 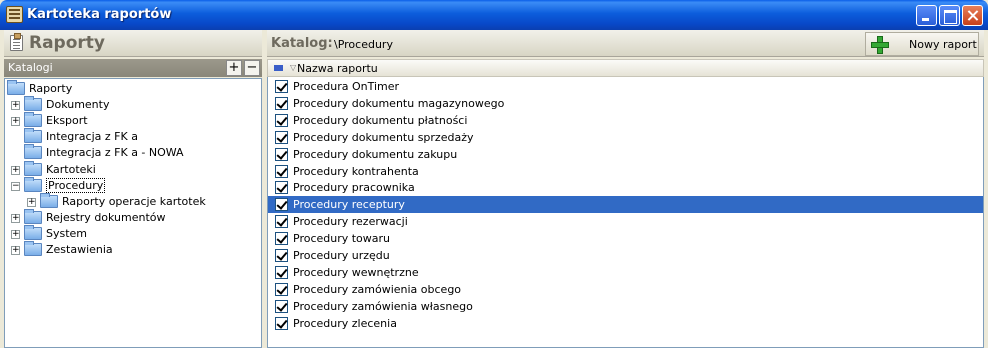 I want to click on report-row: Procedury dokumentu magazynowego, so click(x=625, y=103).